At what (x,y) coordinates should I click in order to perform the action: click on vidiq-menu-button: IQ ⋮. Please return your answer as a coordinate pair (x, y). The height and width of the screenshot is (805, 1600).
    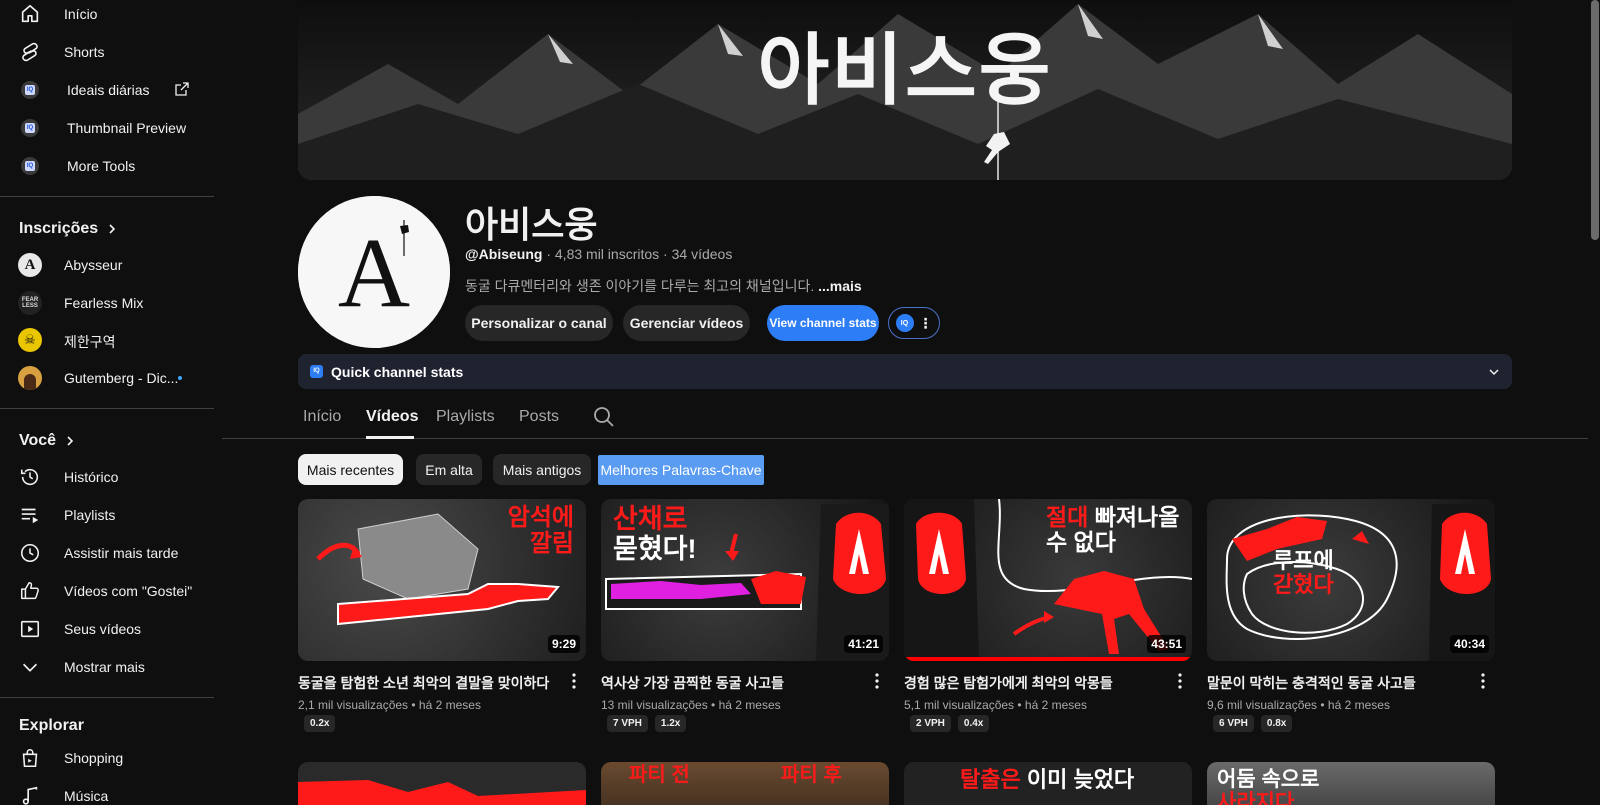
    Looking at the image, I should click on (914, 323).